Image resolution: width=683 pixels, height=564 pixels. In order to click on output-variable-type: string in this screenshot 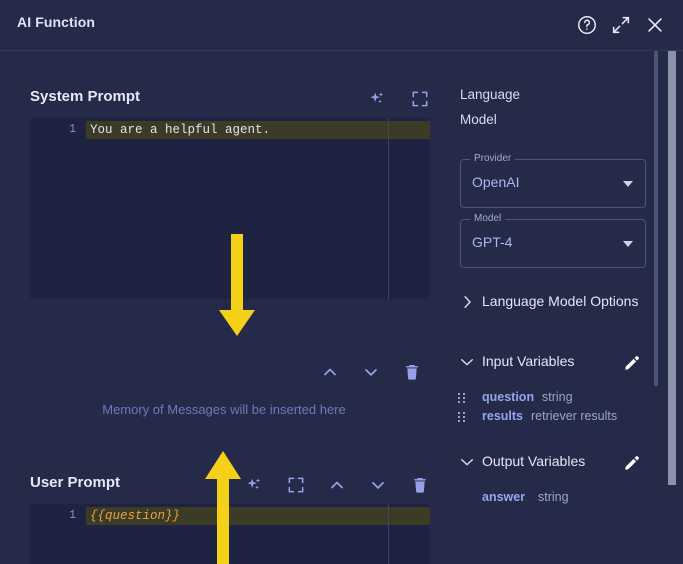, I will do `click(553, 497)`.